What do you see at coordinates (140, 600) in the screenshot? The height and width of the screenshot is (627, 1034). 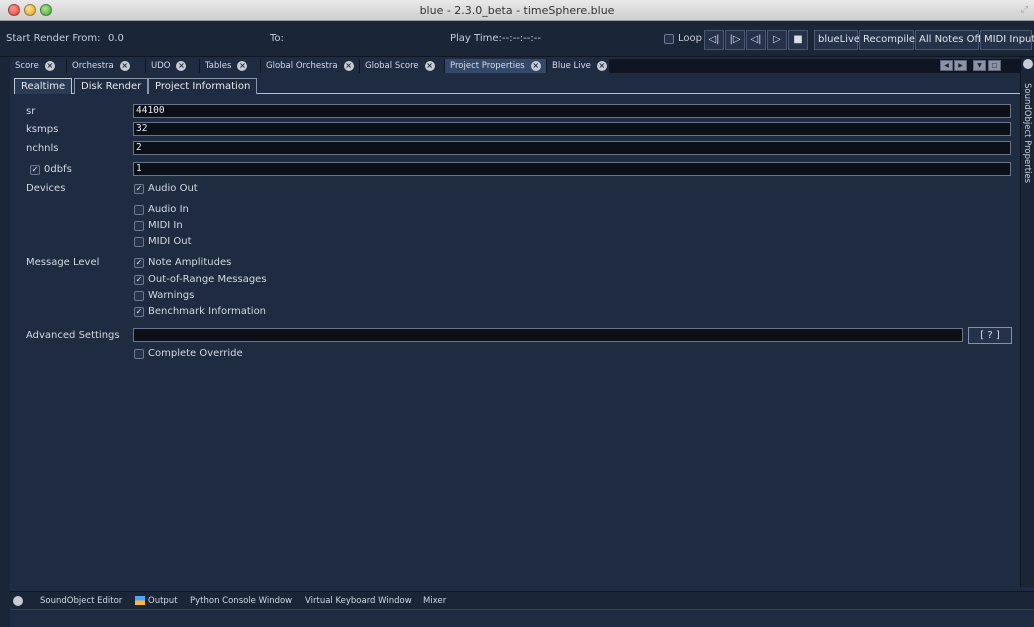 I see `output-icon` at bounding box center [140, 600].